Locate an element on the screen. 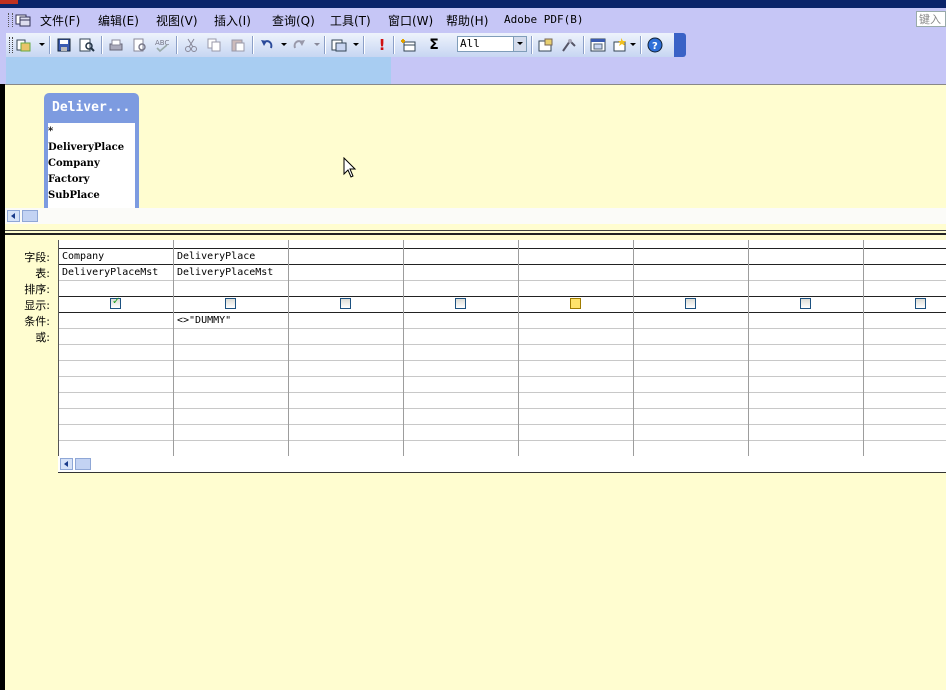  new-object-icon is located at coordinates (620, 45).